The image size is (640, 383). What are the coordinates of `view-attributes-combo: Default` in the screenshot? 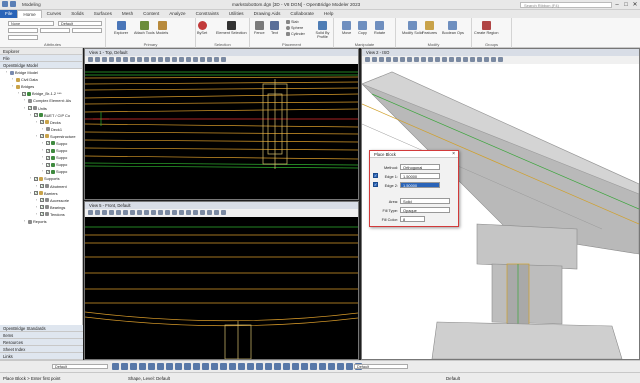 It's located at (80, 366).